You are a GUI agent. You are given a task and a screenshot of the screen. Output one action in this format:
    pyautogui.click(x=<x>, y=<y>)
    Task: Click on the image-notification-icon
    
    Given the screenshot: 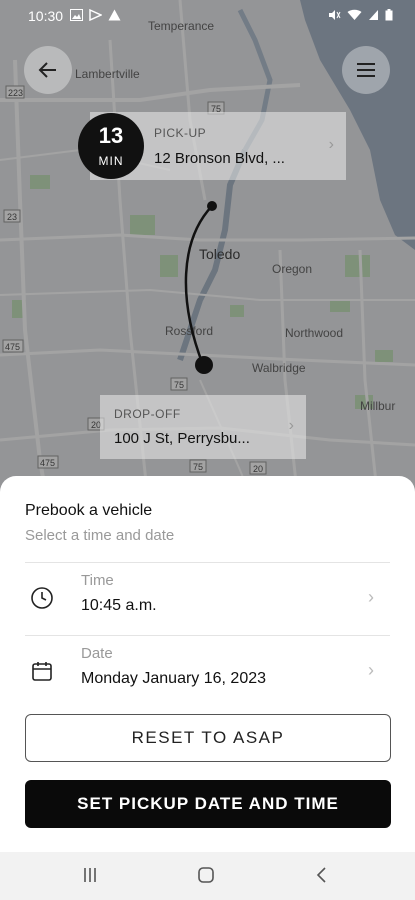 What is the action you would take?
    pyautogui.click(x=76, y=15)
    